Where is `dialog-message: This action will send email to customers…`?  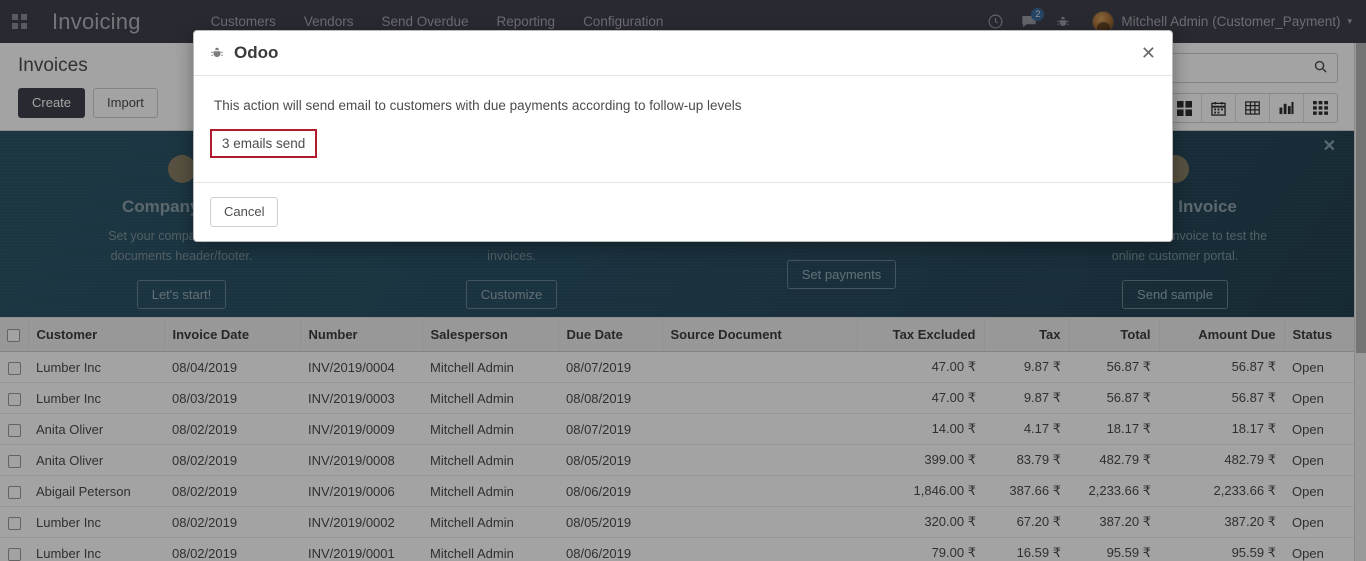 dialog-message: This action will send email to customers… is located at coordinates (478, 105).